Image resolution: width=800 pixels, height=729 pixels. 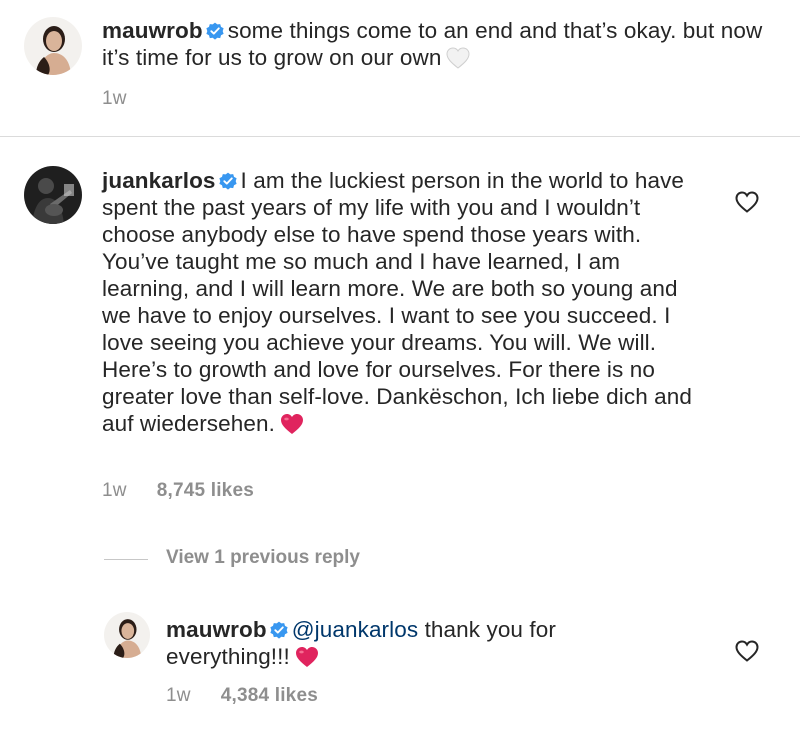 I want to click on reply-likes: 4,384 likes, so click(x=269, y=695).